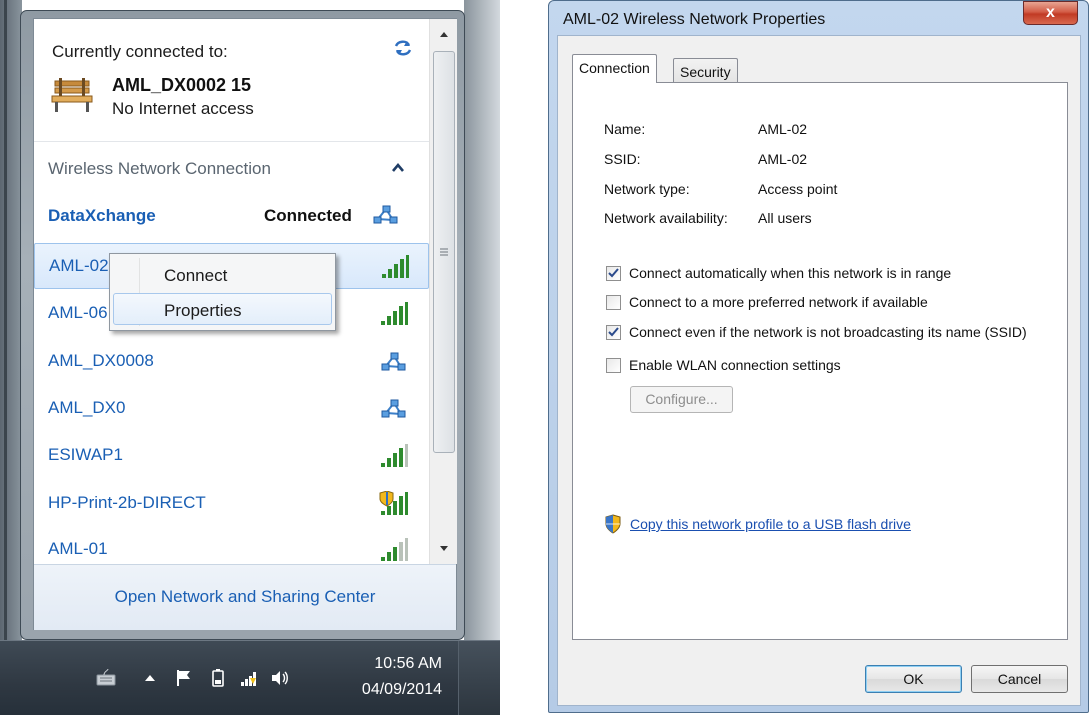 Image resolution: width=1089 pixels, height=715 pixels. What do you see at coordinates (403, 48) in the screenshot?
I see `refresh-icon` at bounding box center [403, 48].